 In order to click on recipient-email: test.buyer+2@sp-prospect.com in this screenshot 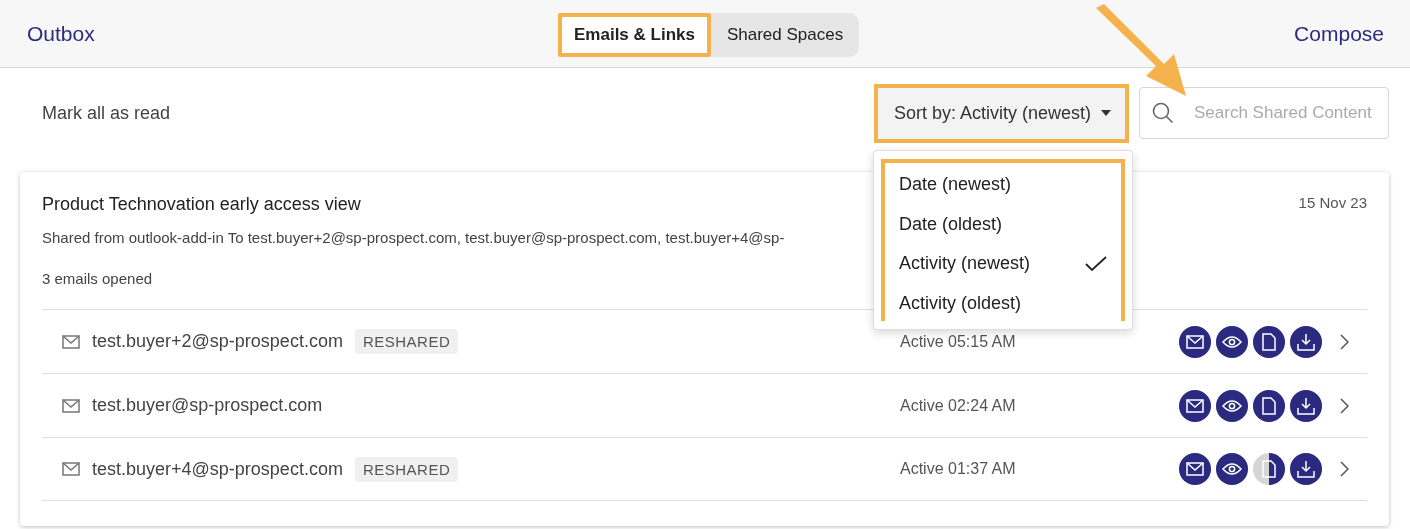, I will do `click(217, 341)`.